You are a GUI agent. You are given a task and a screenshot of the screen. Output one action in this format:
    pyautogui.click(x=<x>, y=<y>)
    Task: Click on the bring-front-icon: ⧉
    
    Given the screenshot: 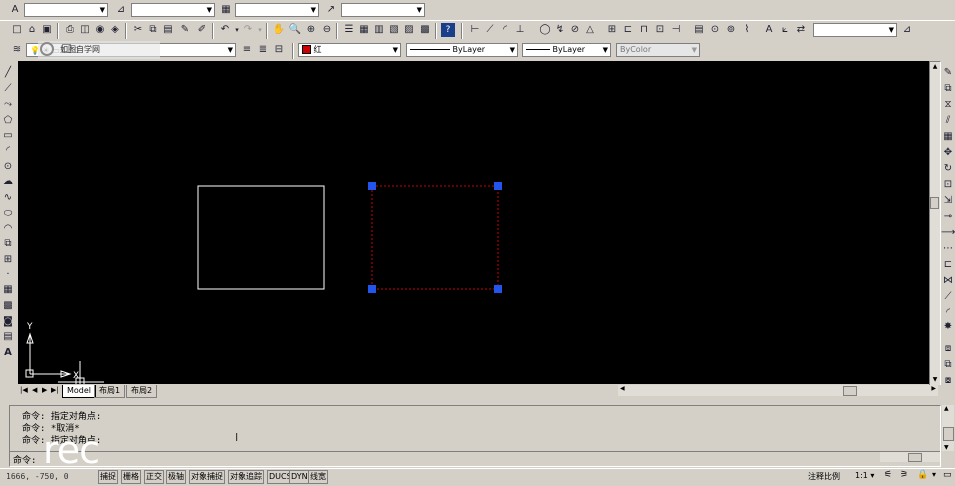 What is the action you would take?
    pyautogui.click(x=948, y=365)
    